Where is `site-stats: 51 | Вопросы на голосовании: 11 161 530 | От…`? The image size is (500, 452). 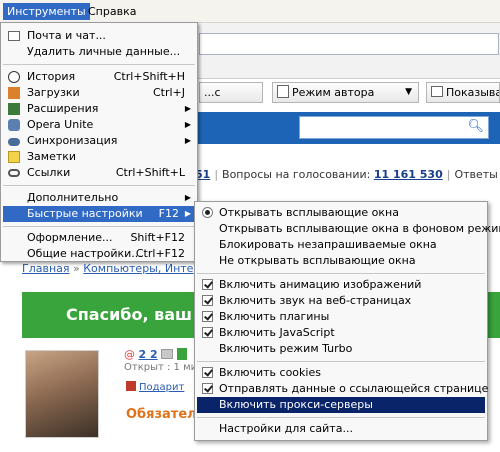 site-stats: 51 | Вопросы на голосовании: 11 161 530 | От… is located at coordinates (347, 178).